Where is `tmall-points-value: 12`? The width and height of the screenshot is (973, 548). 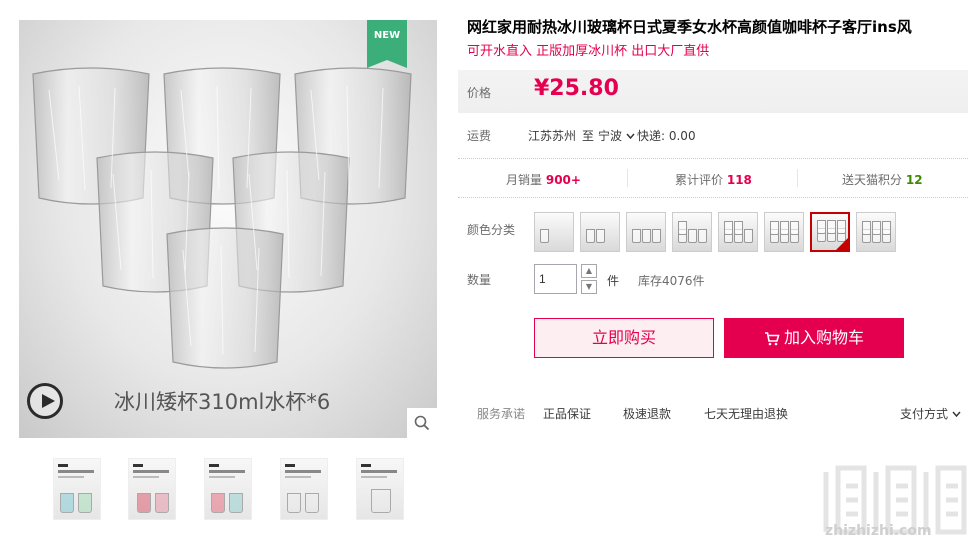
tmall-points-value: 12 is located at coordinates (914, 180).